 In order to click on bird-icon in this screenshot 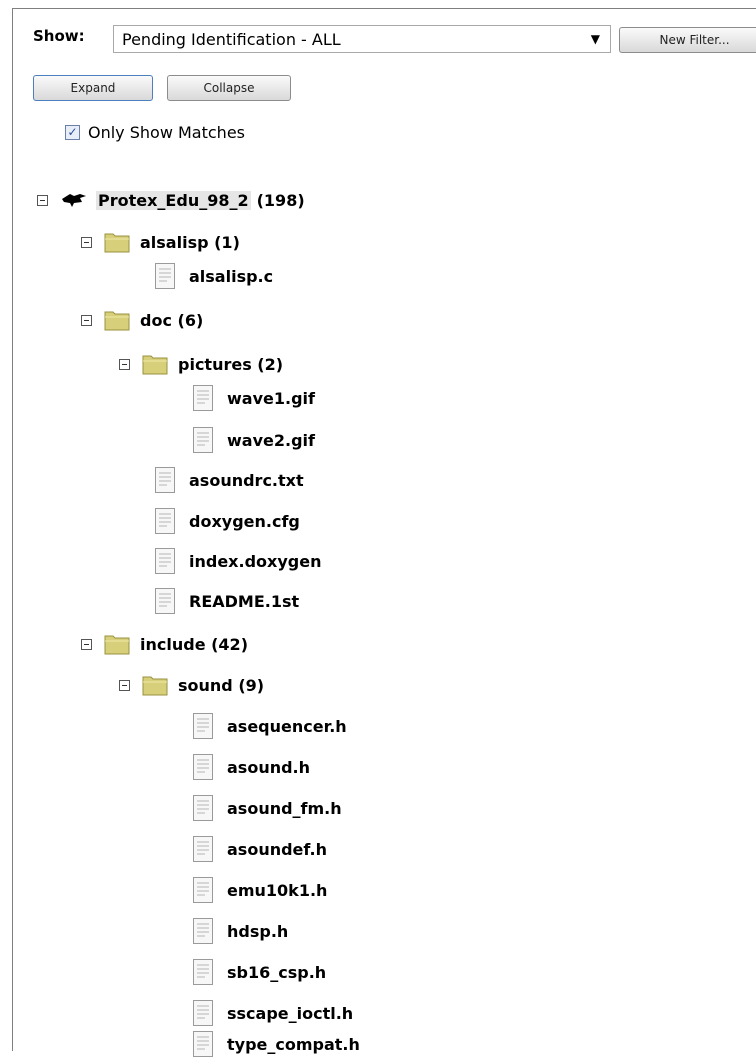, I will do `click(74, 200)`.